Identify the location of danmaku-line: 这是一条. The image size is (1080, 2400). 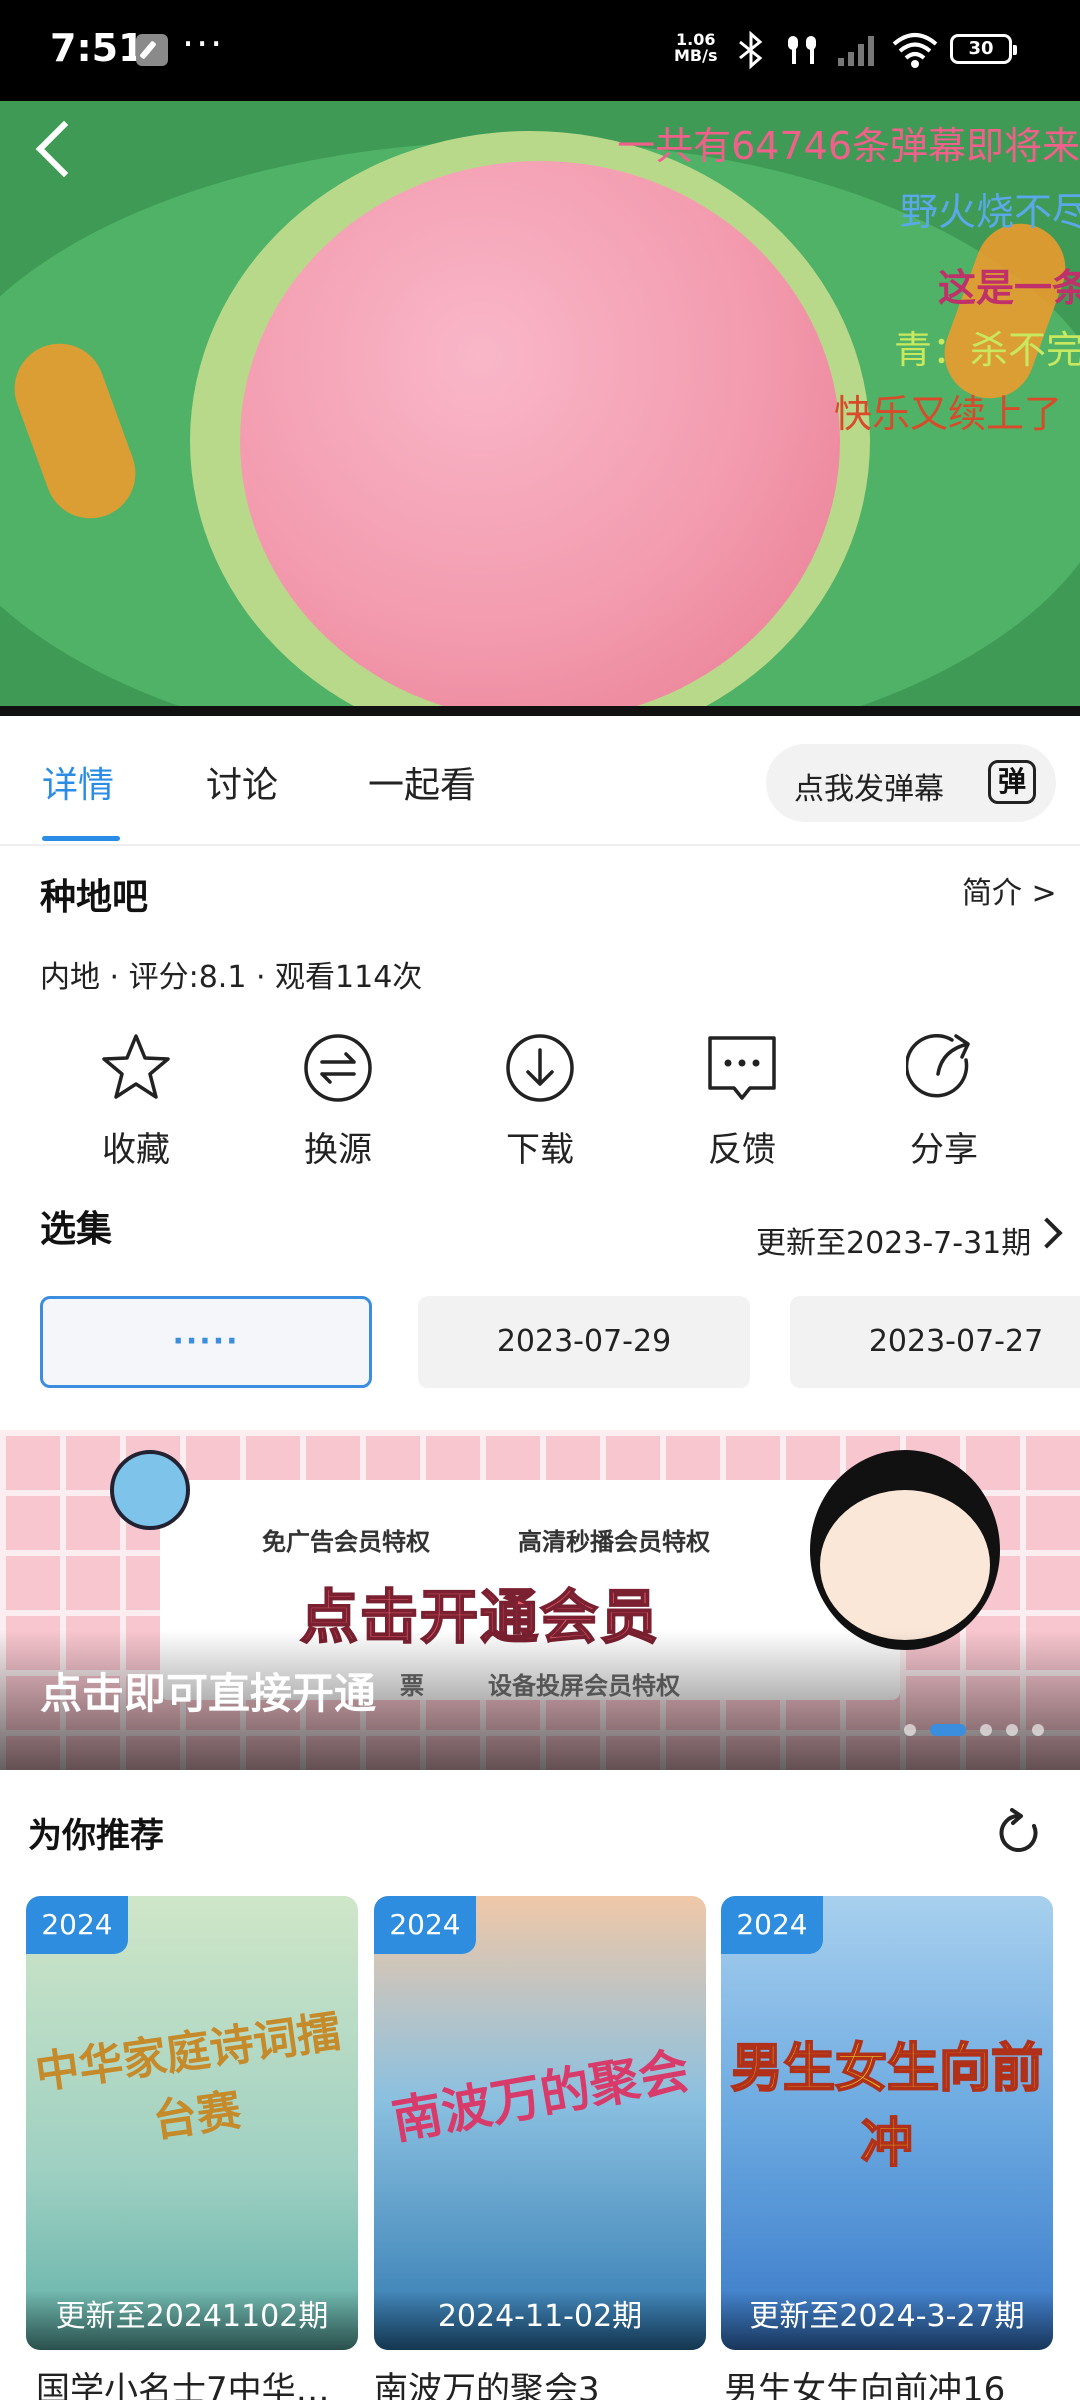
(1008, 288).